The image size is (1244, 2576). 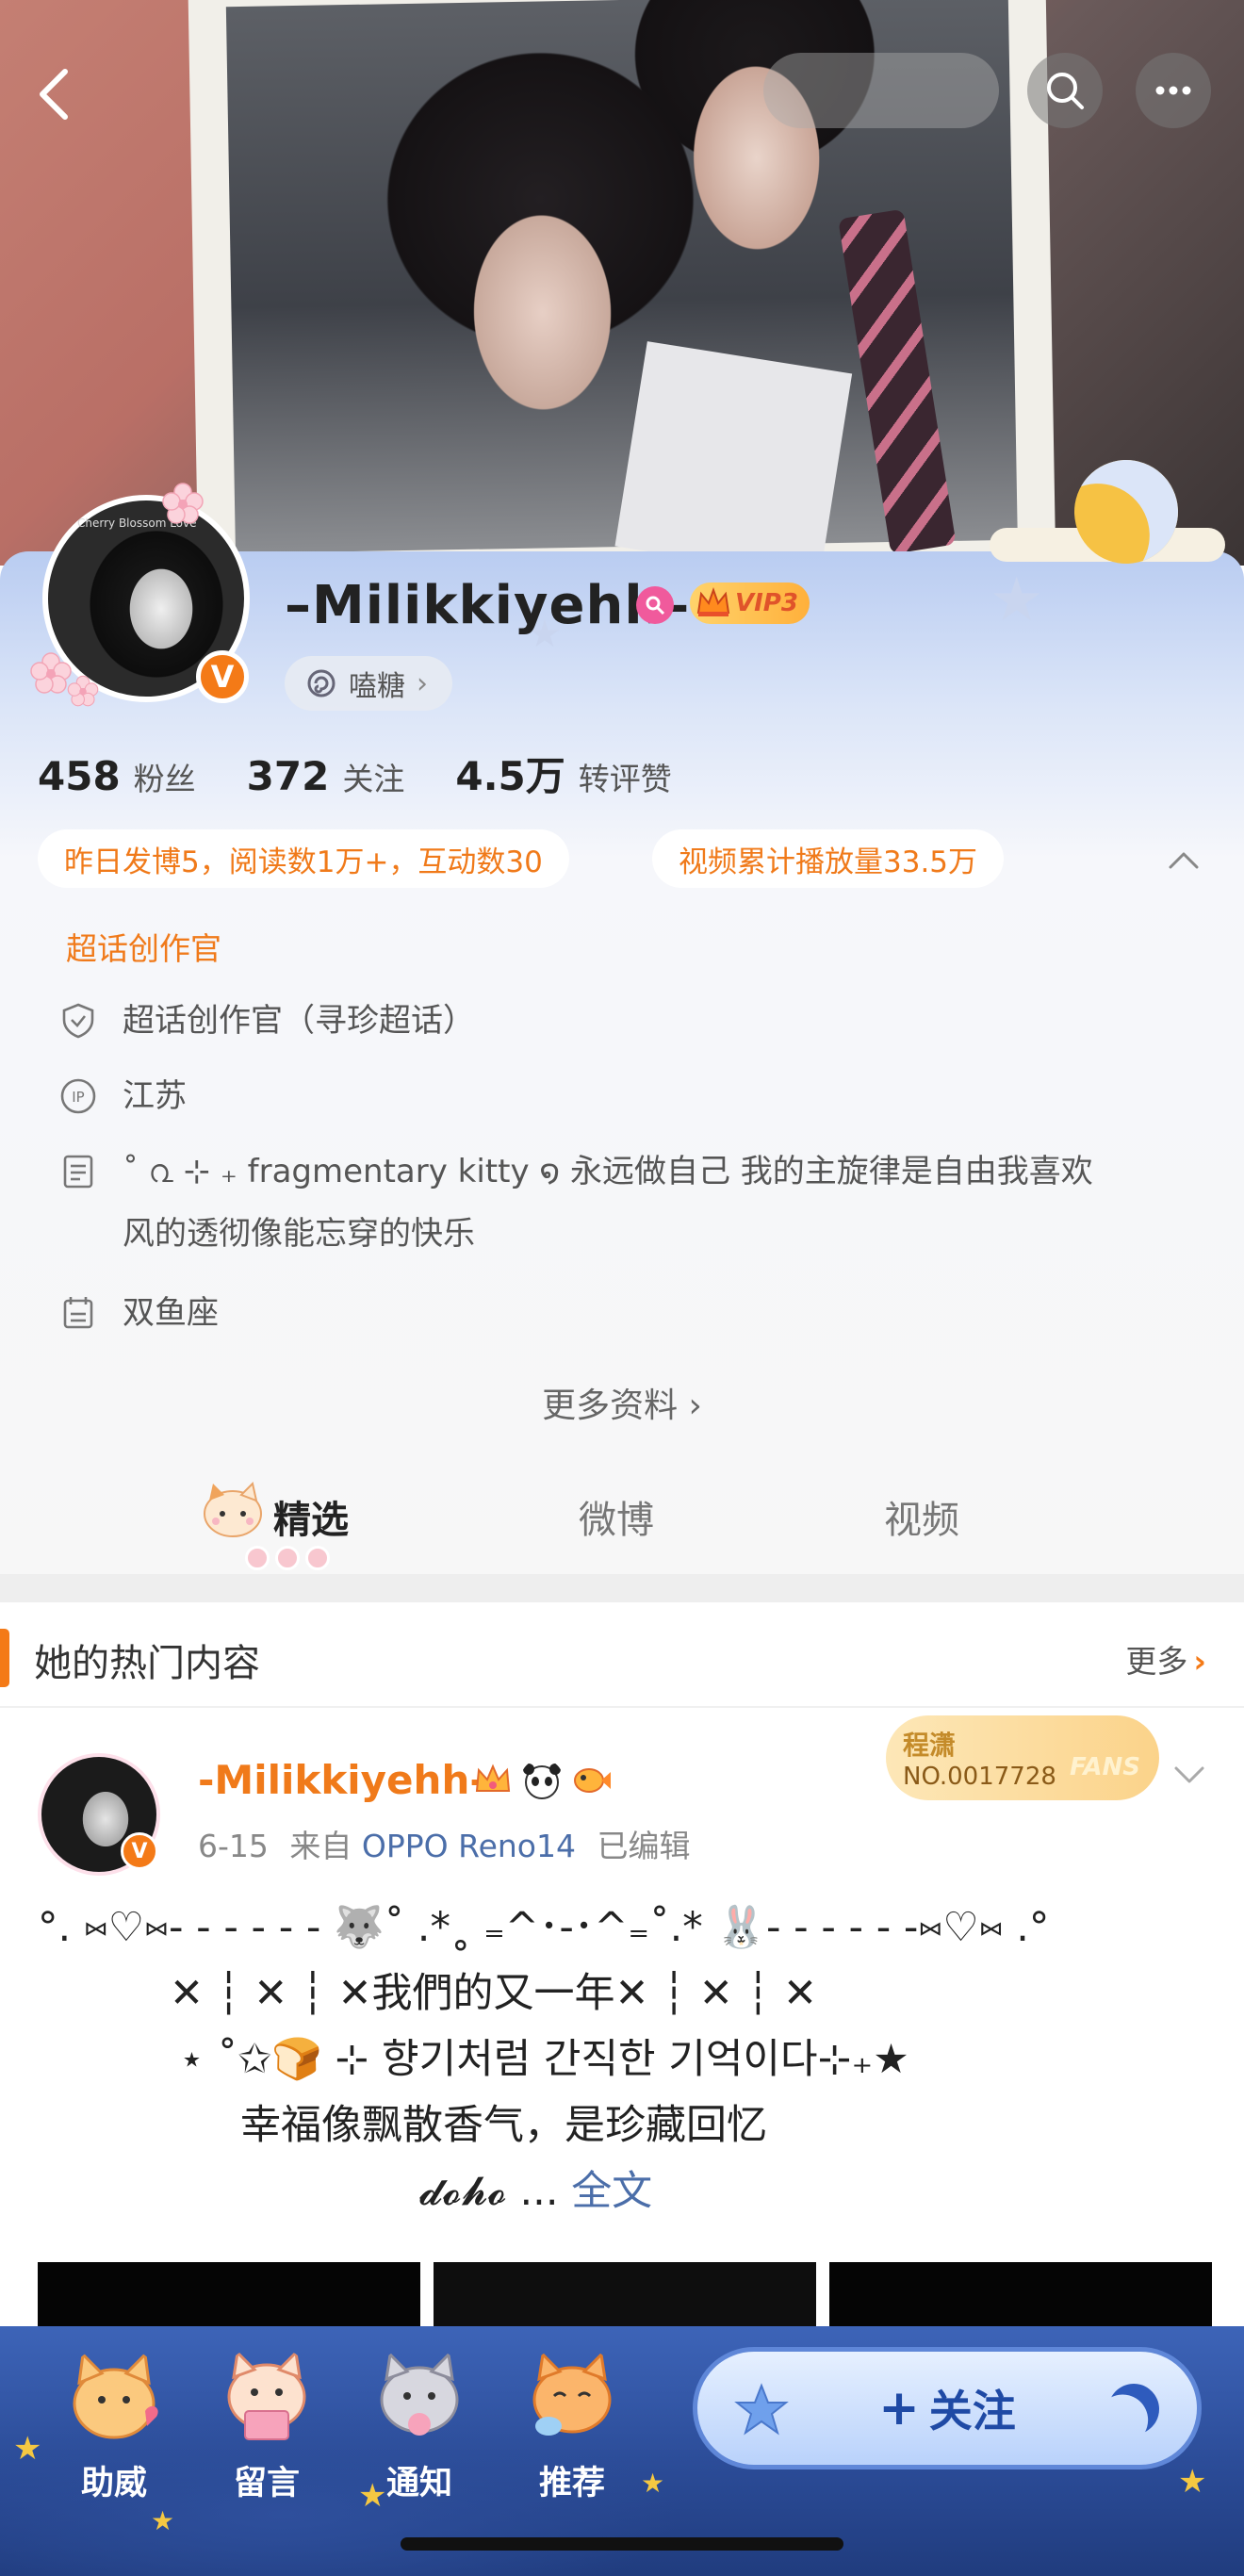 What do you see at coordinates (899, 2408) in the screenshot?
I see `plus-icon: +` at bounding box center [899, 2408].